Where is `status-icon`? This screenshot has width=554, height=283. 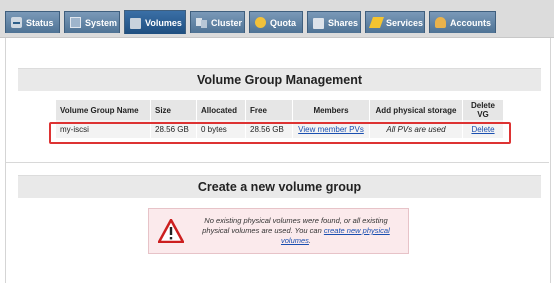
status-icon is located at coordinates (16, 22).